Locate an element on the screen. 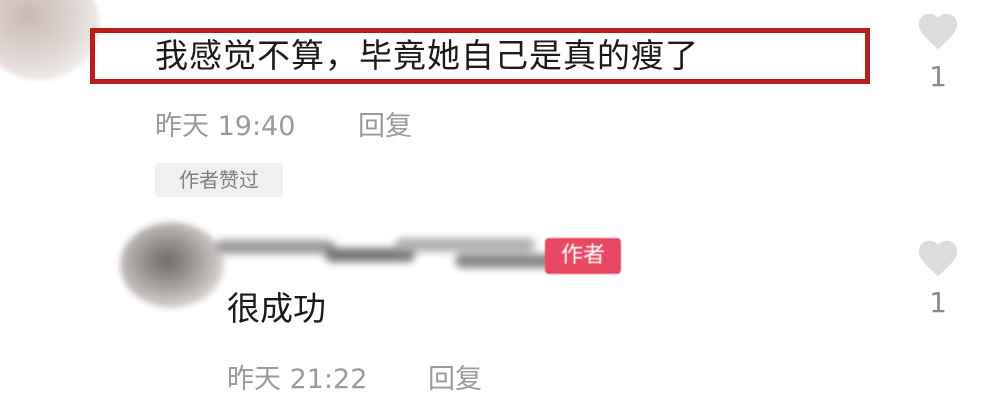 The image size is (1000, 412). author-liked-badge: 作者赞过 is located at coordinates (219, 180).